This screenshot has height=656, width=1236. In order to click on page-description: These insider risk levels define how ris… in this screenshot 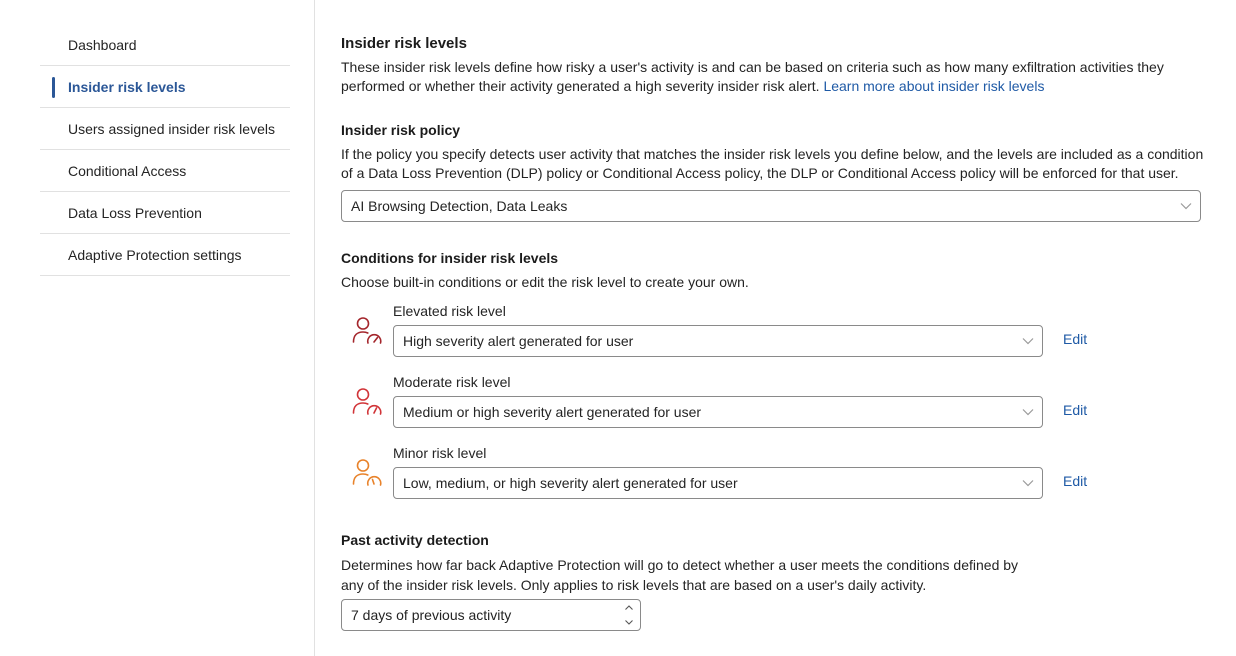, I will do `click(761, 77)`.